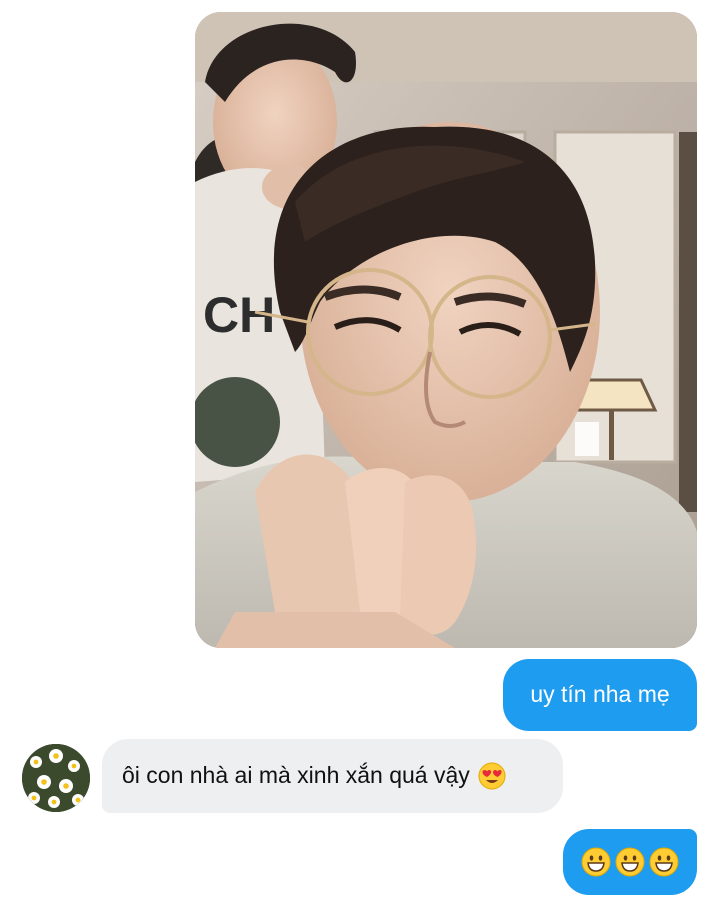 This screenshot has height=900, width=720. I want to click on sent-emoji-bubble, so click(630, 862).